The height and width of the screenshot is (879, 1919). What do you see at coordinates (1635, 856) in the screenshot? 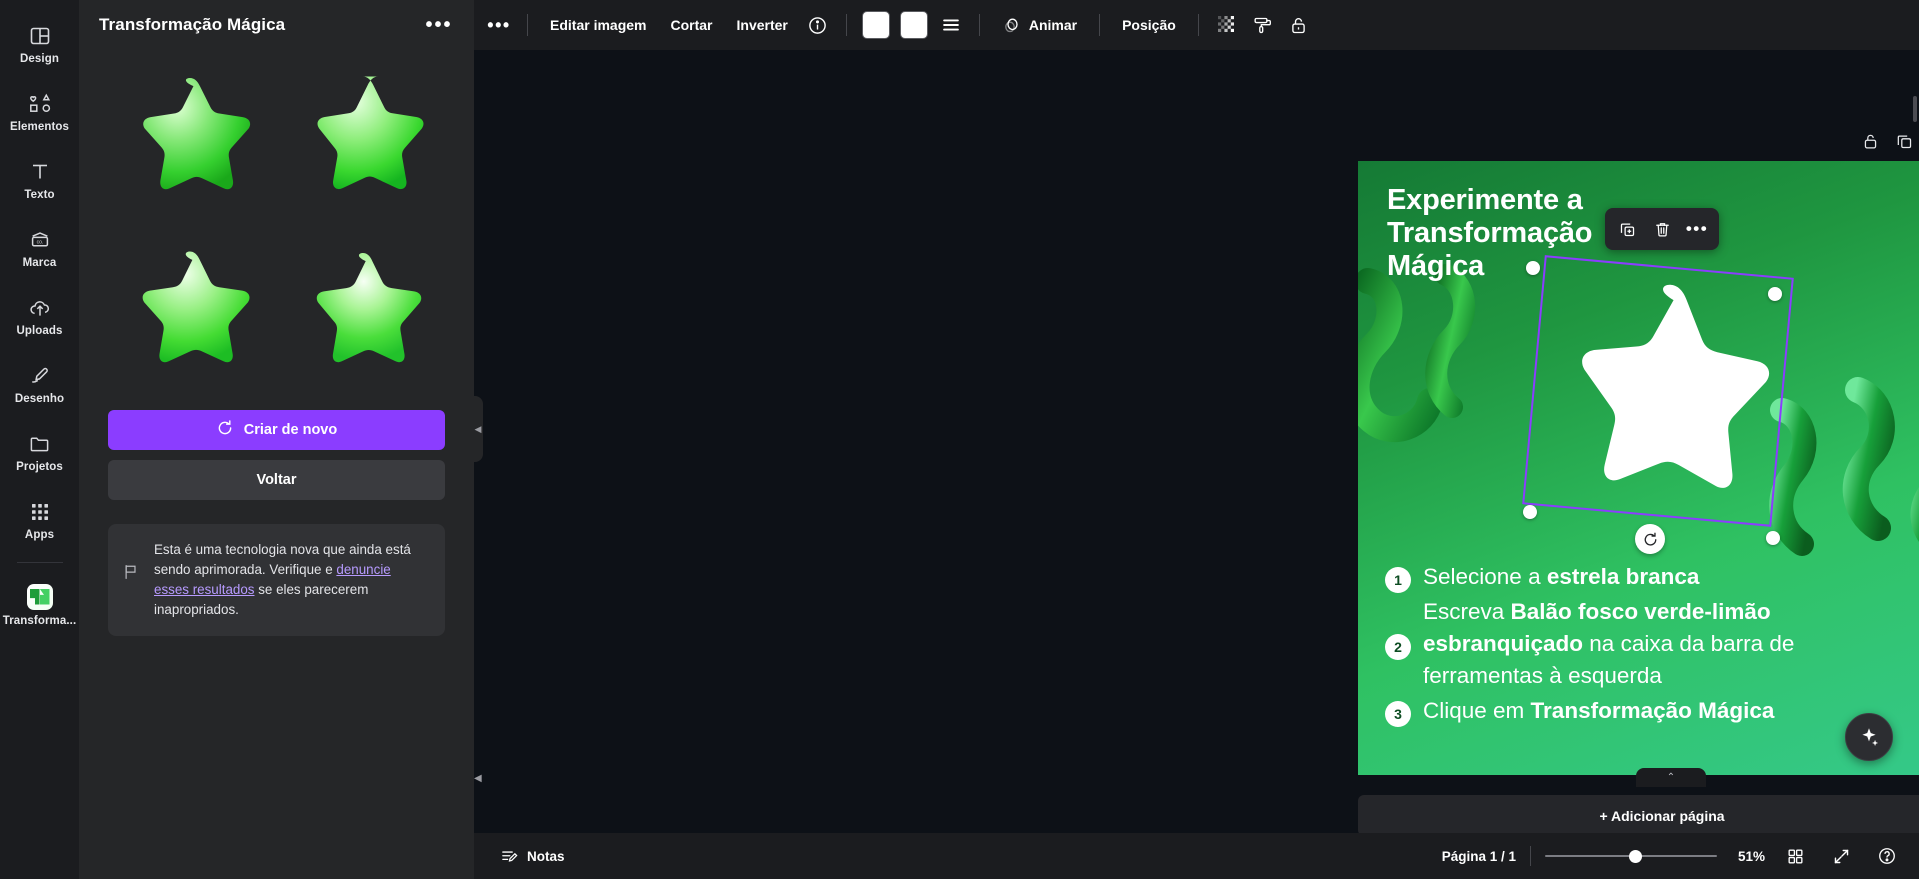
I see `zoom-slider-knob` at bounding box center [1635, 856].